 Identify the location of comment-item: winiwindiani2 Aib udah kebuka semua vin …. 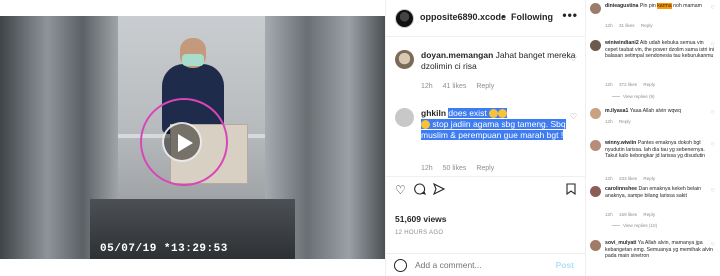
(654, 71).